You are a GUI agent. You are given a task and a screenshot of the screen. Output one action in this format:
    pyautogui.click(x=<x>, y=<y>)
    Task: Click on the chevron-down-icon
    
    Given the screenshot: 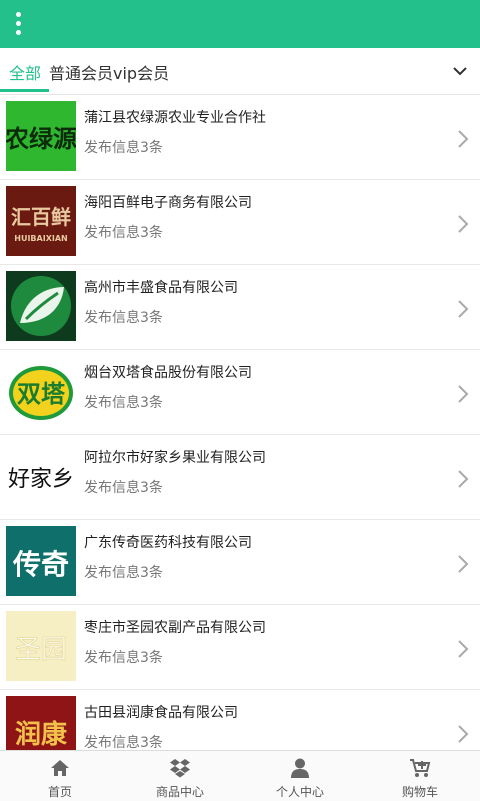 What is the action you would take?
    pyautogui.click(x=460, y=71)
    